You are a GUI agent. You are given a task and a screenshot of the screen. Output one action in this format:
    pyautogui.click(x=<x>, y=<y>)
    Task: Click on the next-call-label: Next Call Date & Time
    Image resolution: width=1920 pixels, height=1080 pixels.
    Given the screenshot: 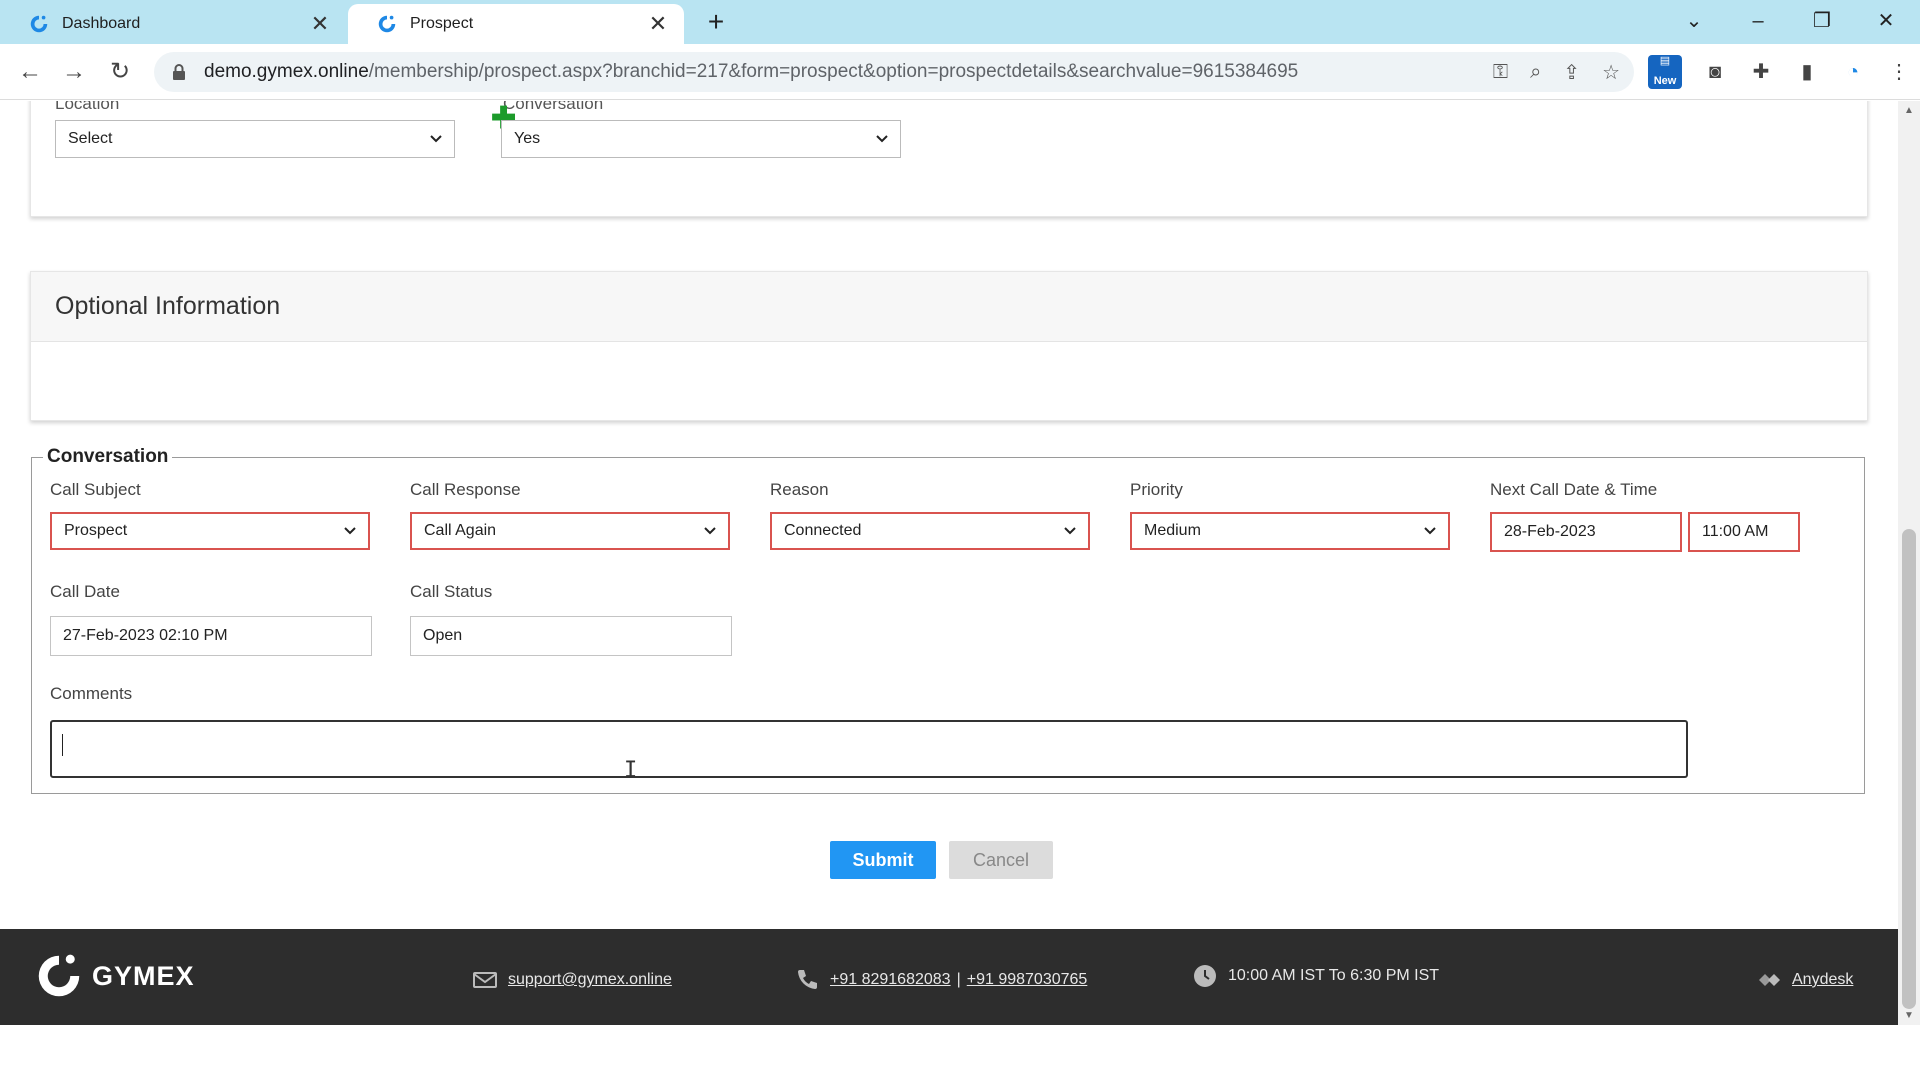 What is the action you would take?
    pyautogui.click(x=1574, y=489)
    